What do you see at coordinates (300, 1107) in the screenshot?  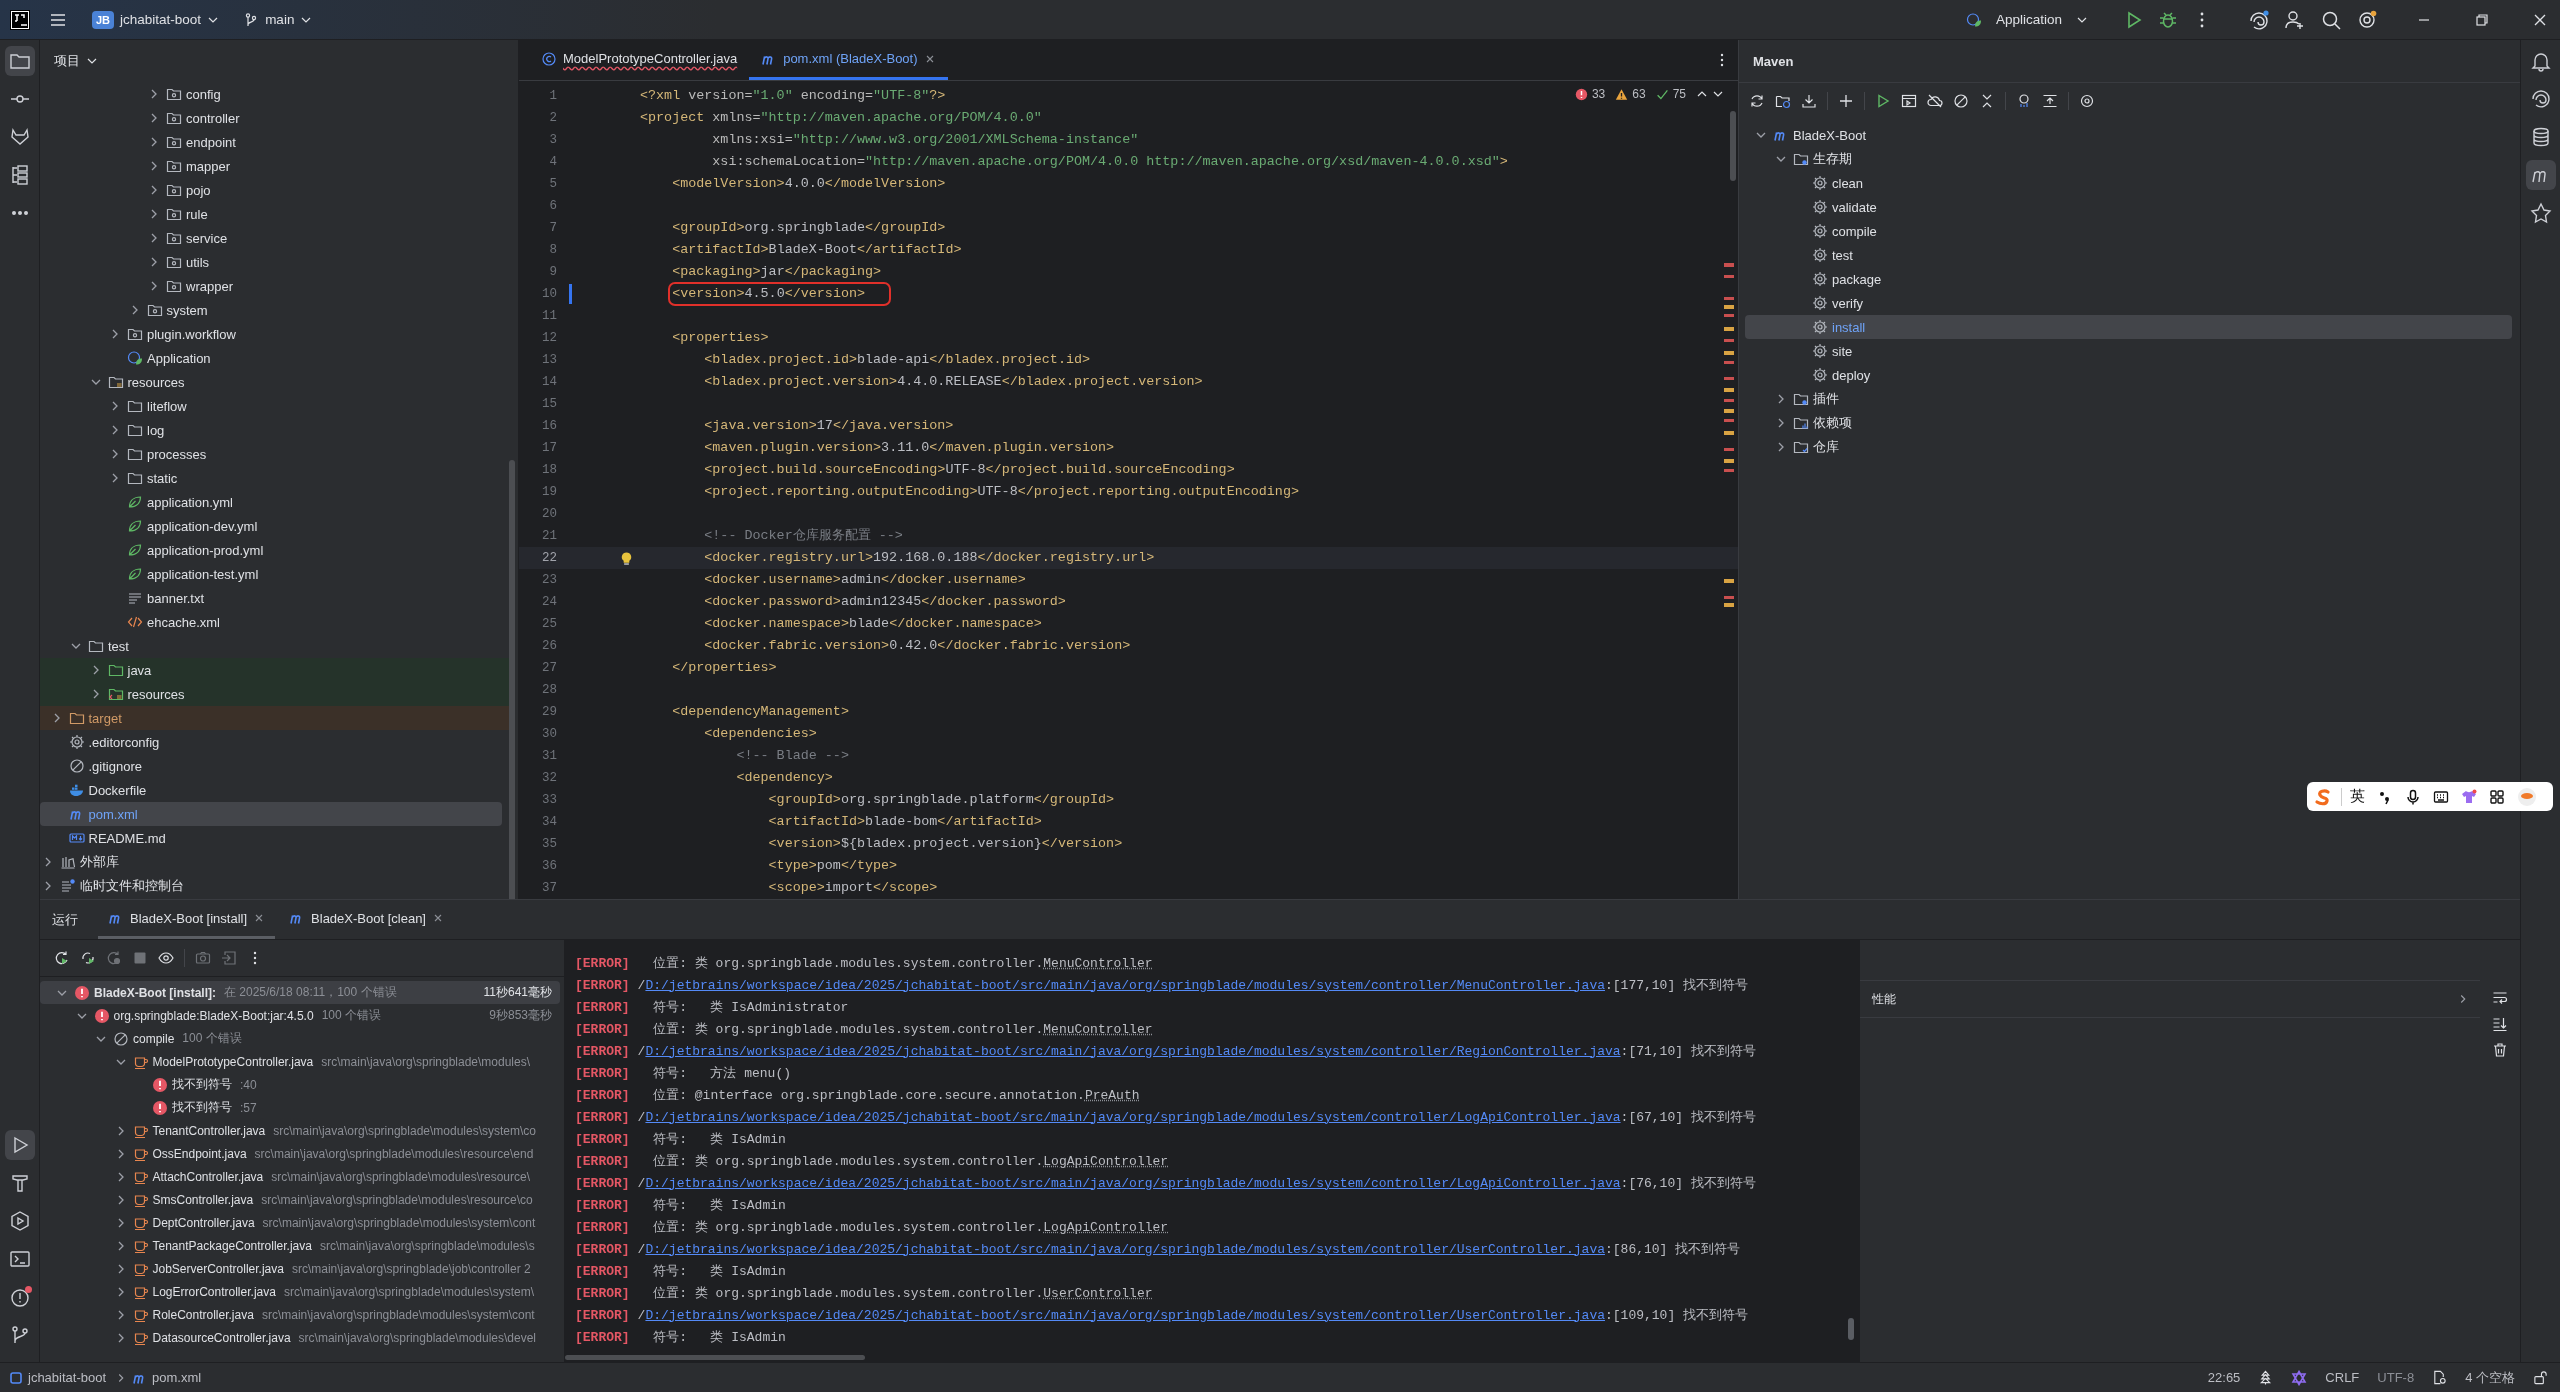 I see `tree-item: 找不到符号 :57` at bounding box center [300, 1107].